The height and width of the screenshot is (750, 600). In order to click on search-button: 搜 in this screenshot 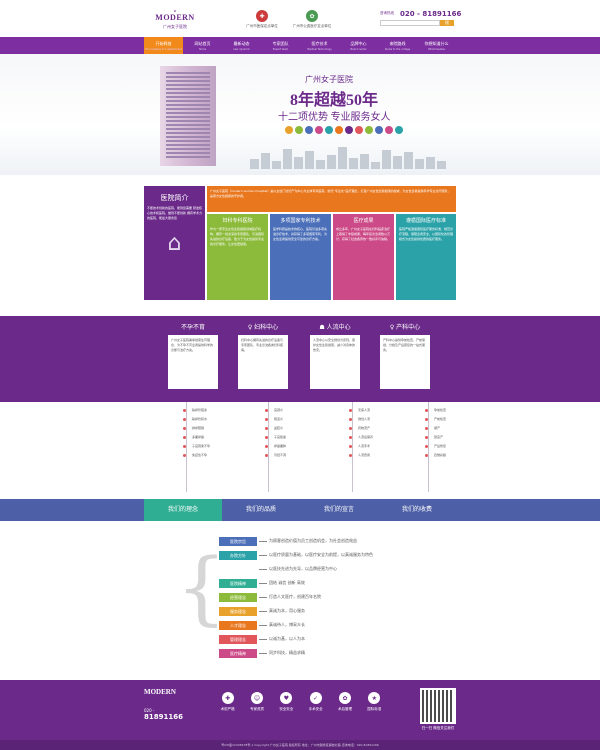, I will do `click(447, 23)`.